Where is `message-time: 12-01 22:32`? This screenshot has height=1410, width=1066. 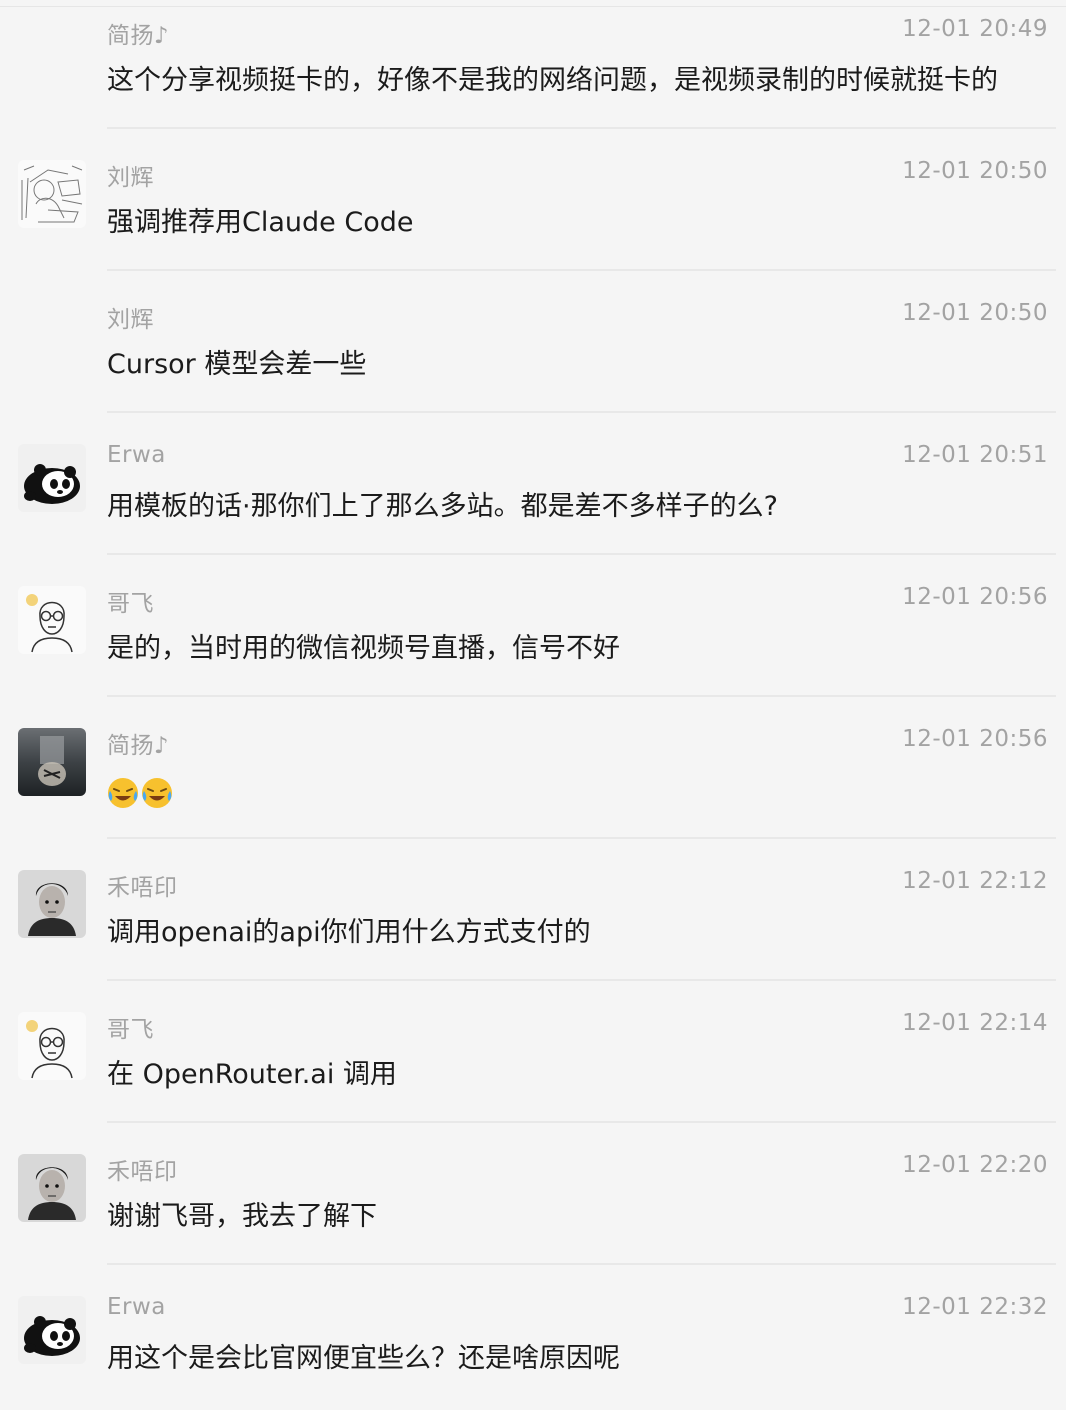 message-time: 12-01 22:32 is located at coordinates (975, 1307).